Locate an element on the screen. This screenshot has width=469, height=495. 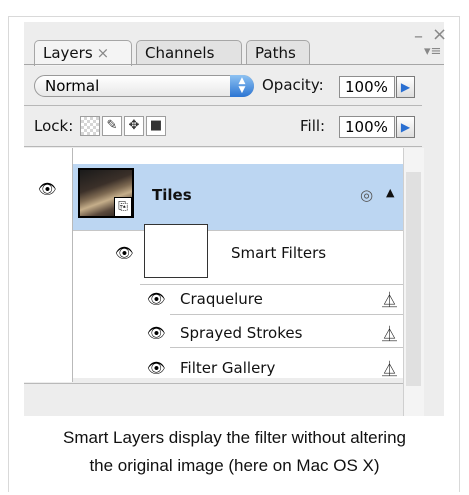
fill-input: 100% is located at coordinates (367, 127).